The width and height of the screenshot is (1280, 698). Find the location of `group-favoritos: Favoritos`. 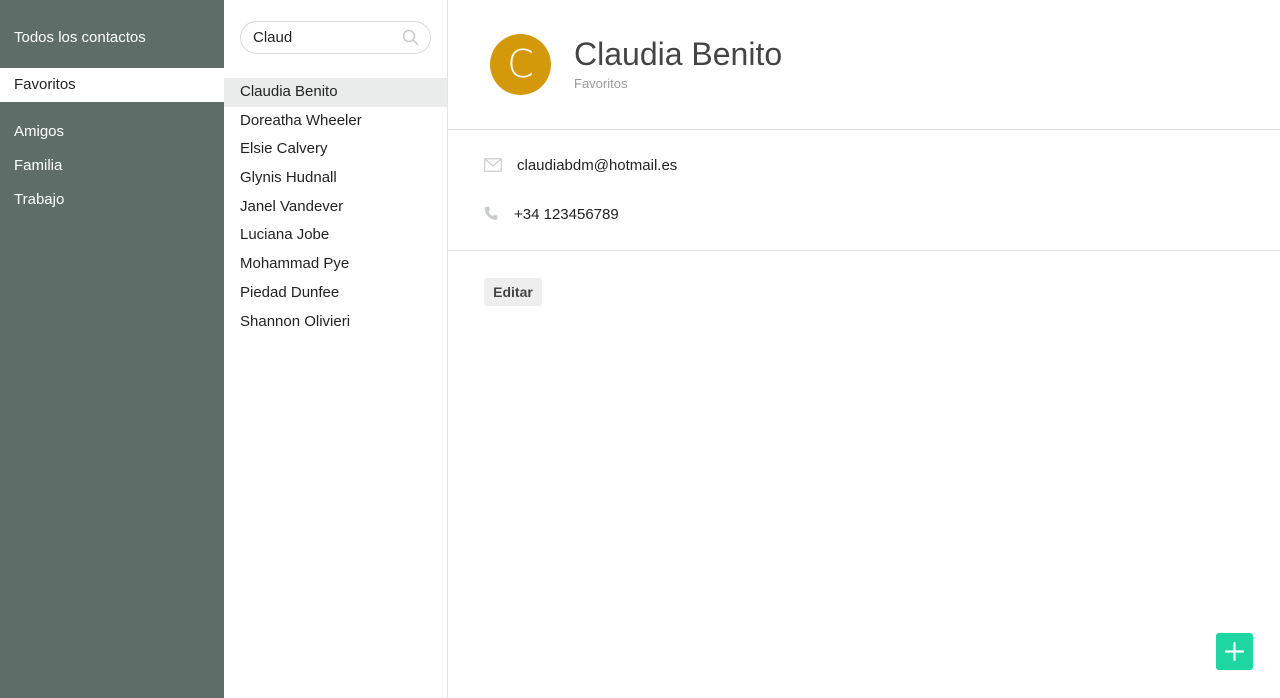

group-favoritos: Favoritos is located at coordinates (112, 85).